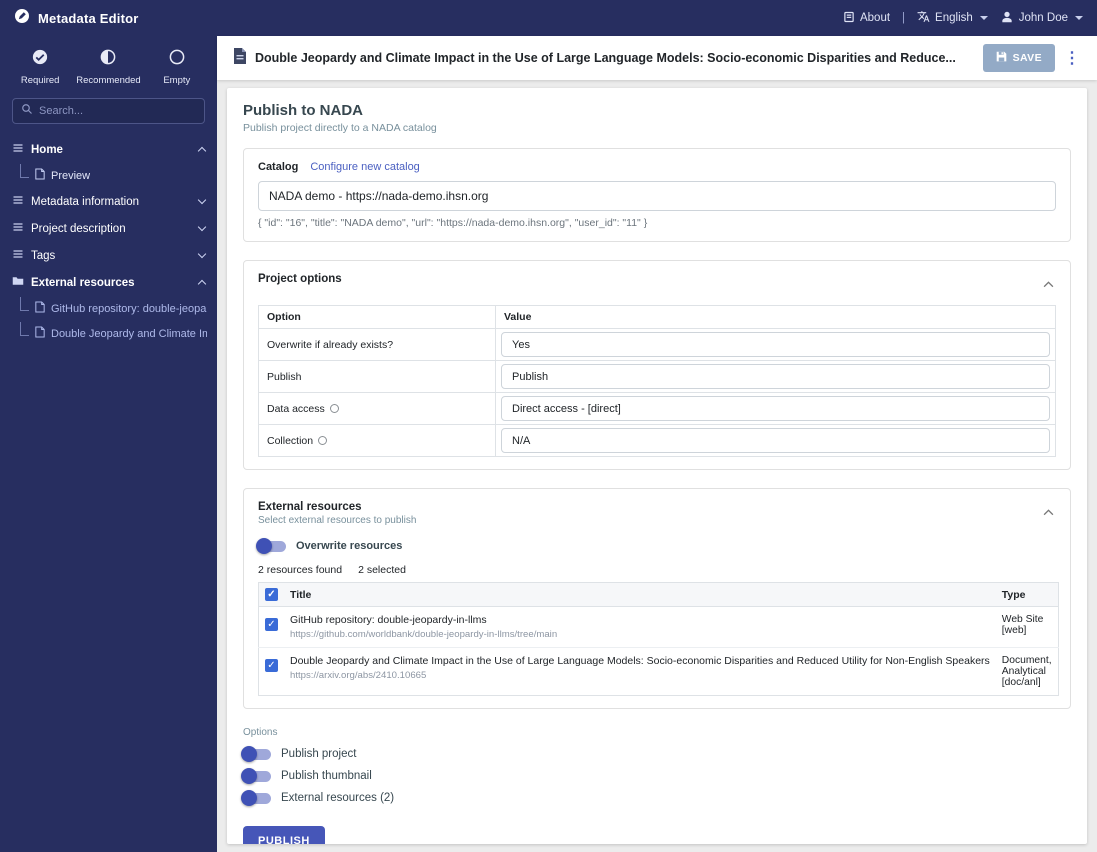  Describe the element at coordinates (40, 59) in the screenshot. I see `check-circle-icon` at that location.